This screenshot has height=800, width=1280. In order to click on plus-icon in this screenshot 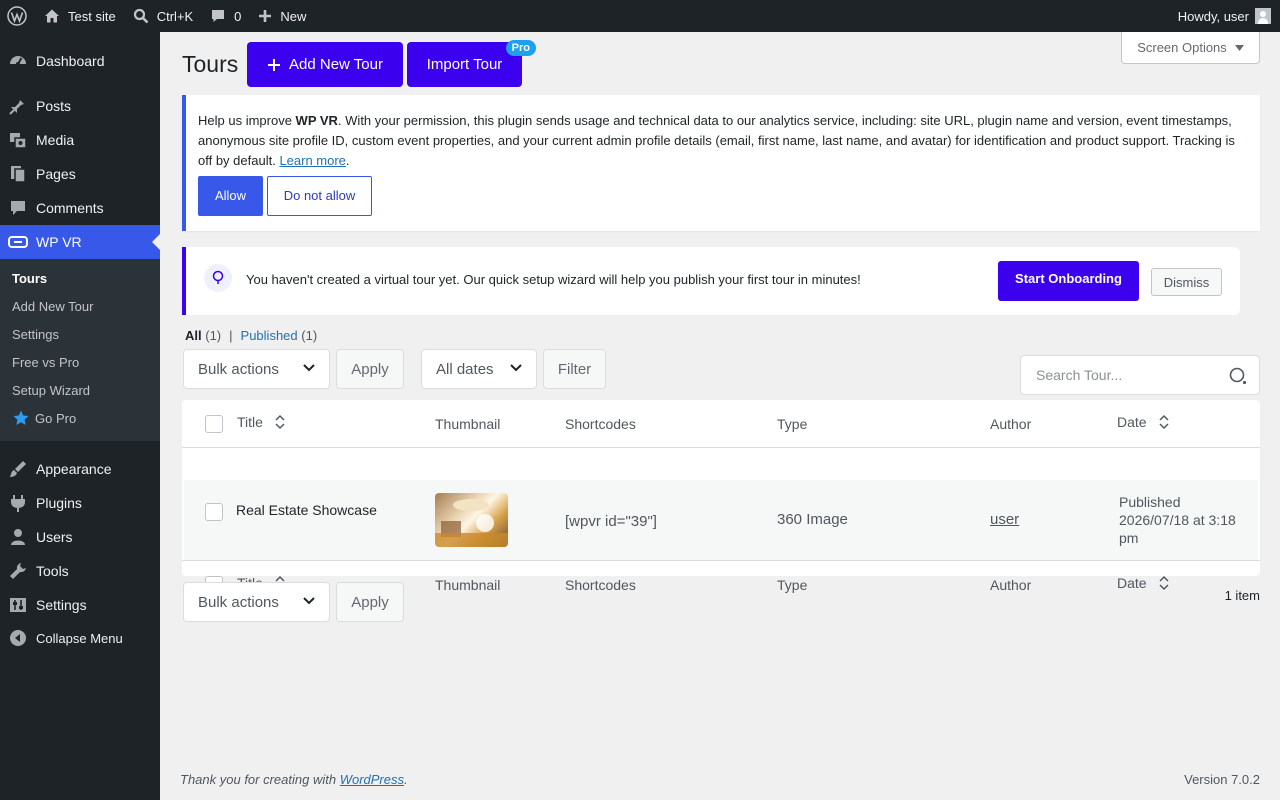, I will do `click(274, 64)`.